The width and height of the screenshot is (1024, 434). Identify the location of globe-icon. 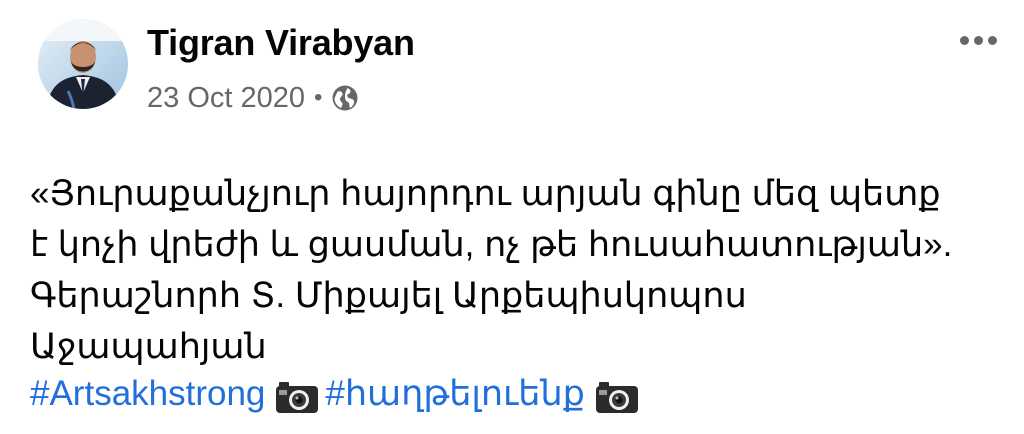
(345, 98).